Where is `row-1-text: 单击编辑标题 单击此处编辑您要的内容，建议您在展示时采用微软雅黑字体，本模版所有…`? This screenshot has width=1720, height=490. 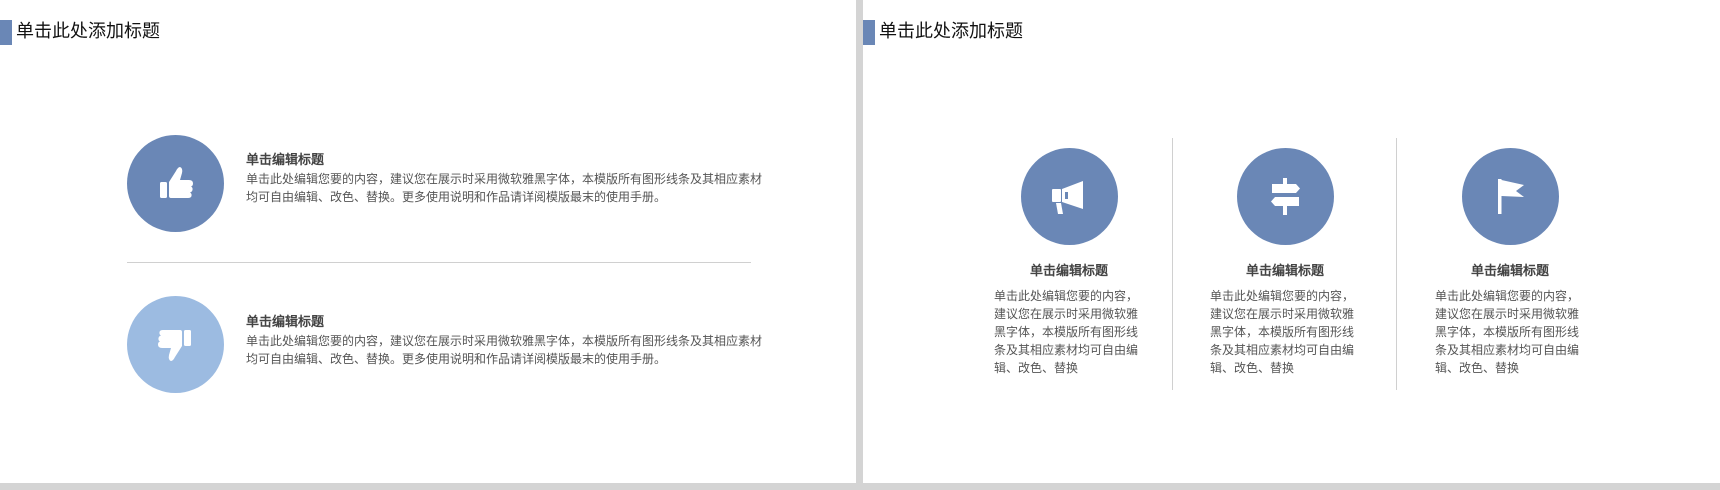 row-1-text: 单击编辑标题 单击此处编辑您要的内容，建议您在展示时采用微软雅黑字体，本模版所有… is located at coordinates (506, 179).